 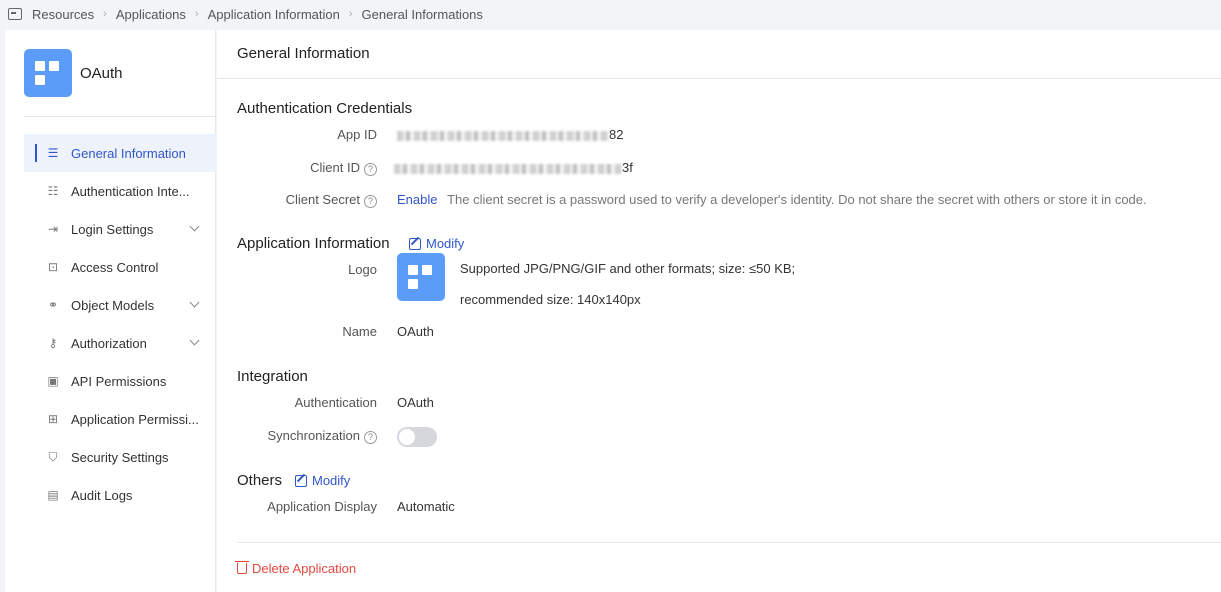 I want to click on authentication-value: OAuth, so click(x=415, y=402).